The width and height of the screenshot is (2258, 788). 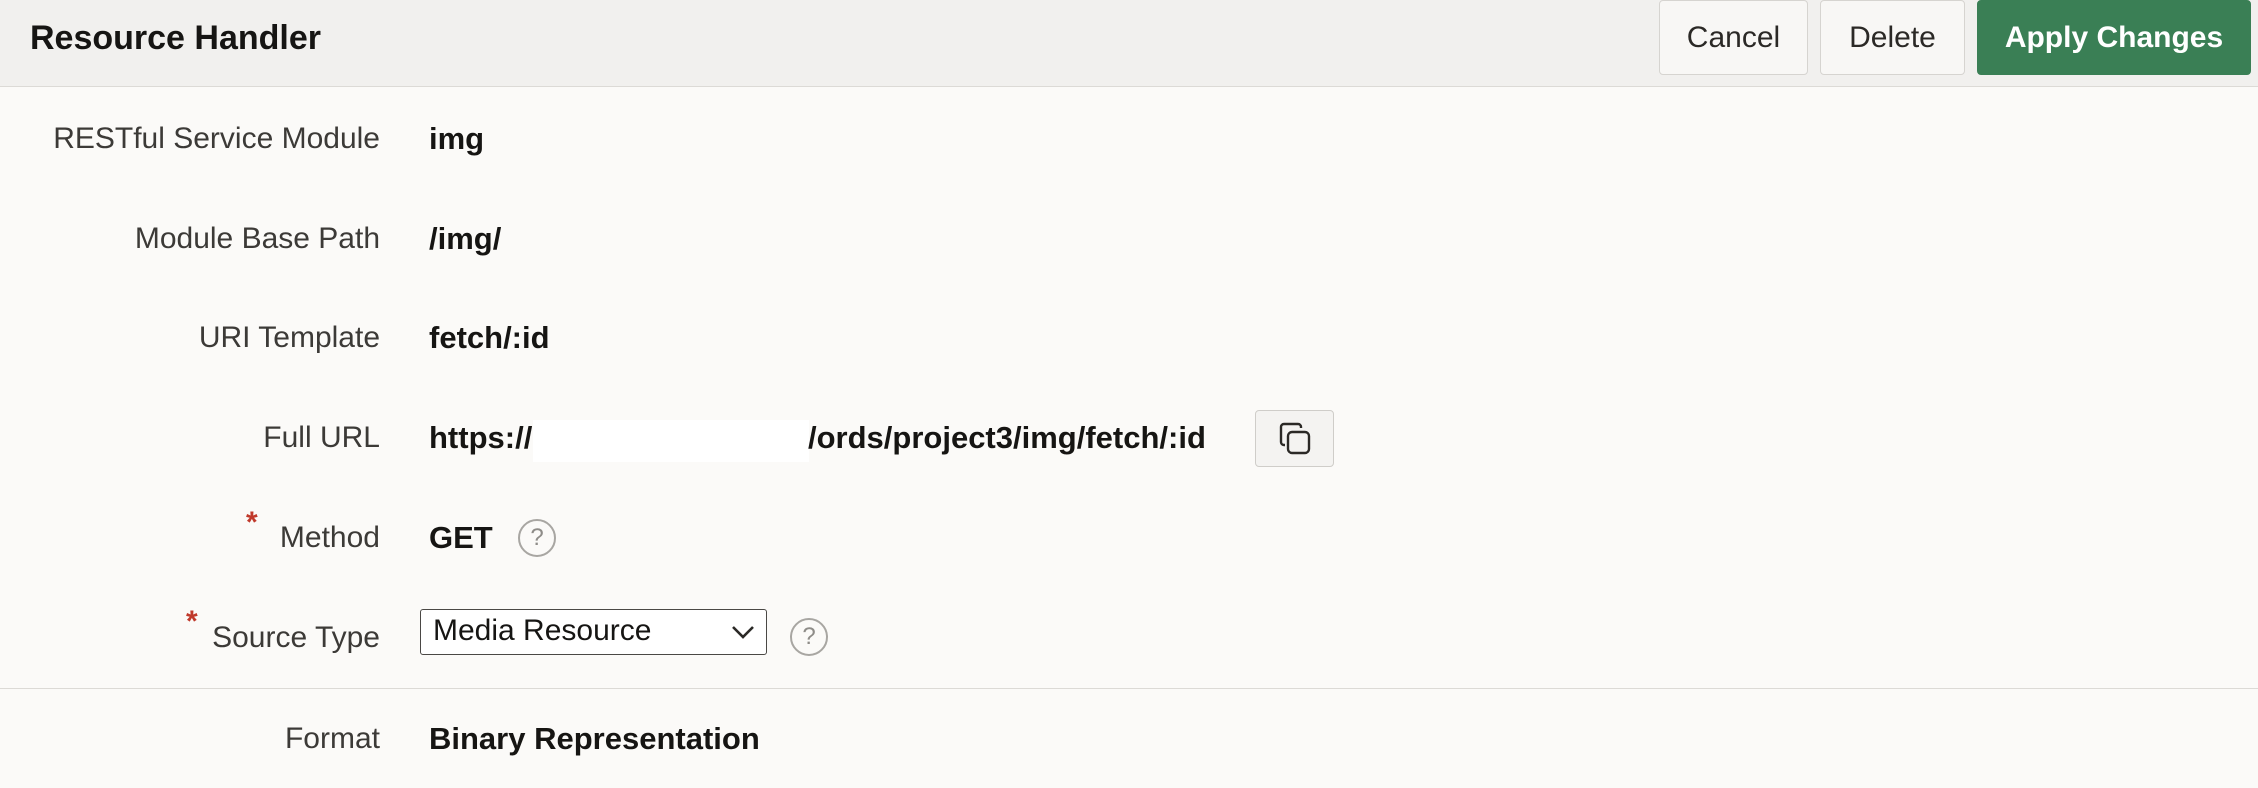 I want to click on full-url-label: Full URL, so click(x=321, y=437).